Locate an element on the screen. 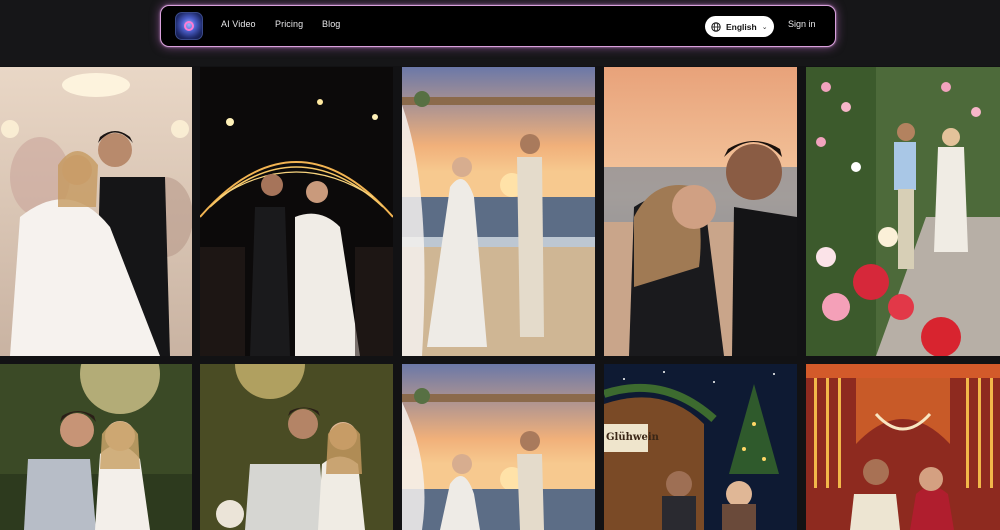  sparkler-exit-photo is located at coordinates (296, 211).